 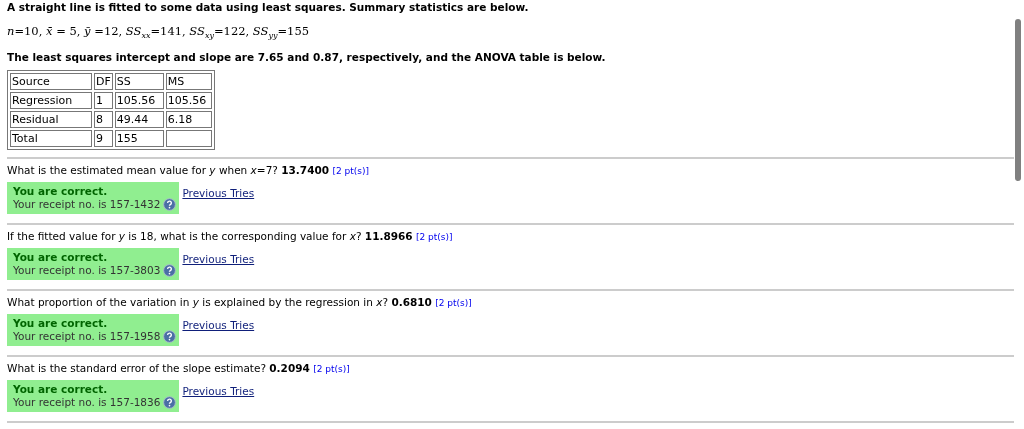 What do you see at coordinates (136, 368) in the screenshot?
I see `question-text: What is the standard error of the slope estimate?` at bounding box center [136, 368].